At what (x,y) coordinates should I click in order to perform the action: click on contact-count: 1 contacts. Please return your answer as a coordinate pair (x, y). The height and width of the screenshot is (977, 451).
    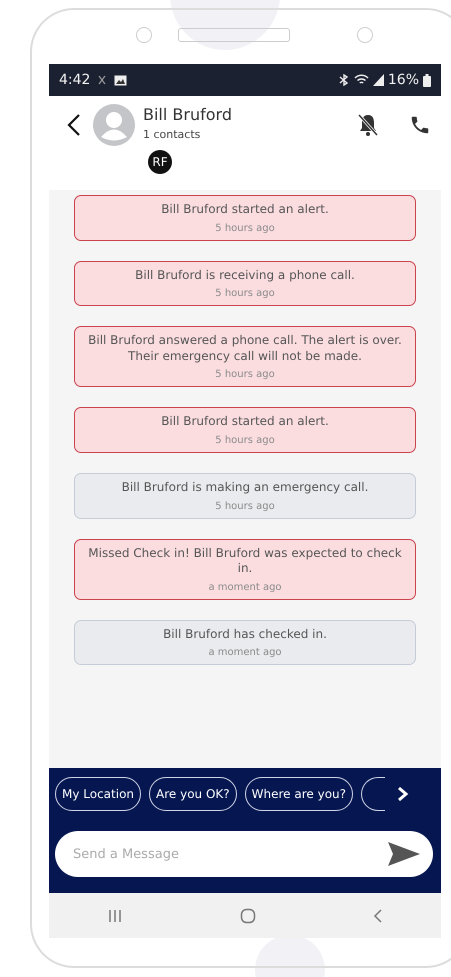
    Looking at the image, I should click on (172, 134).